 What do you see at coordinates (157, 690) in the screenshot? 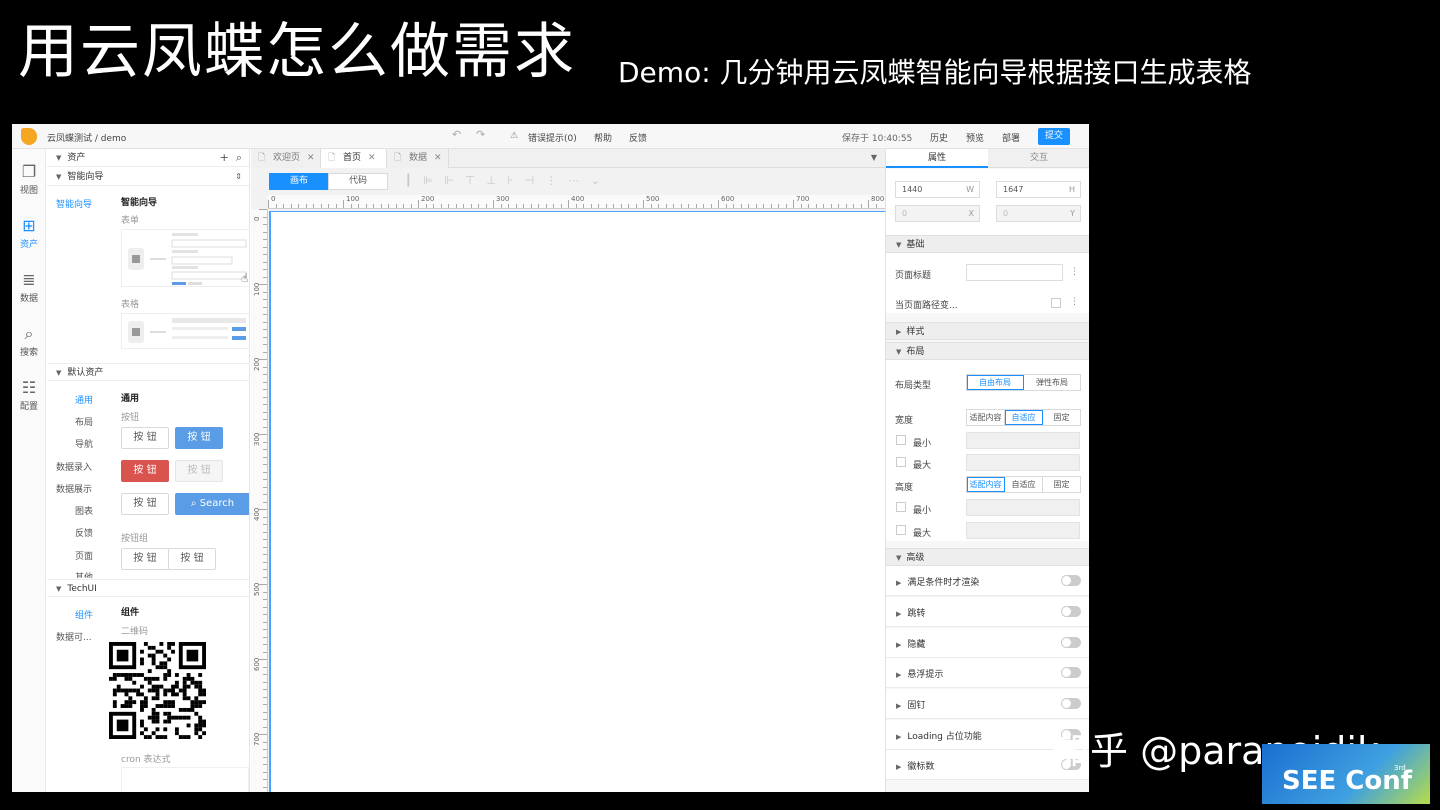
I see `qr-code-image` at bounding box center [157, 690].